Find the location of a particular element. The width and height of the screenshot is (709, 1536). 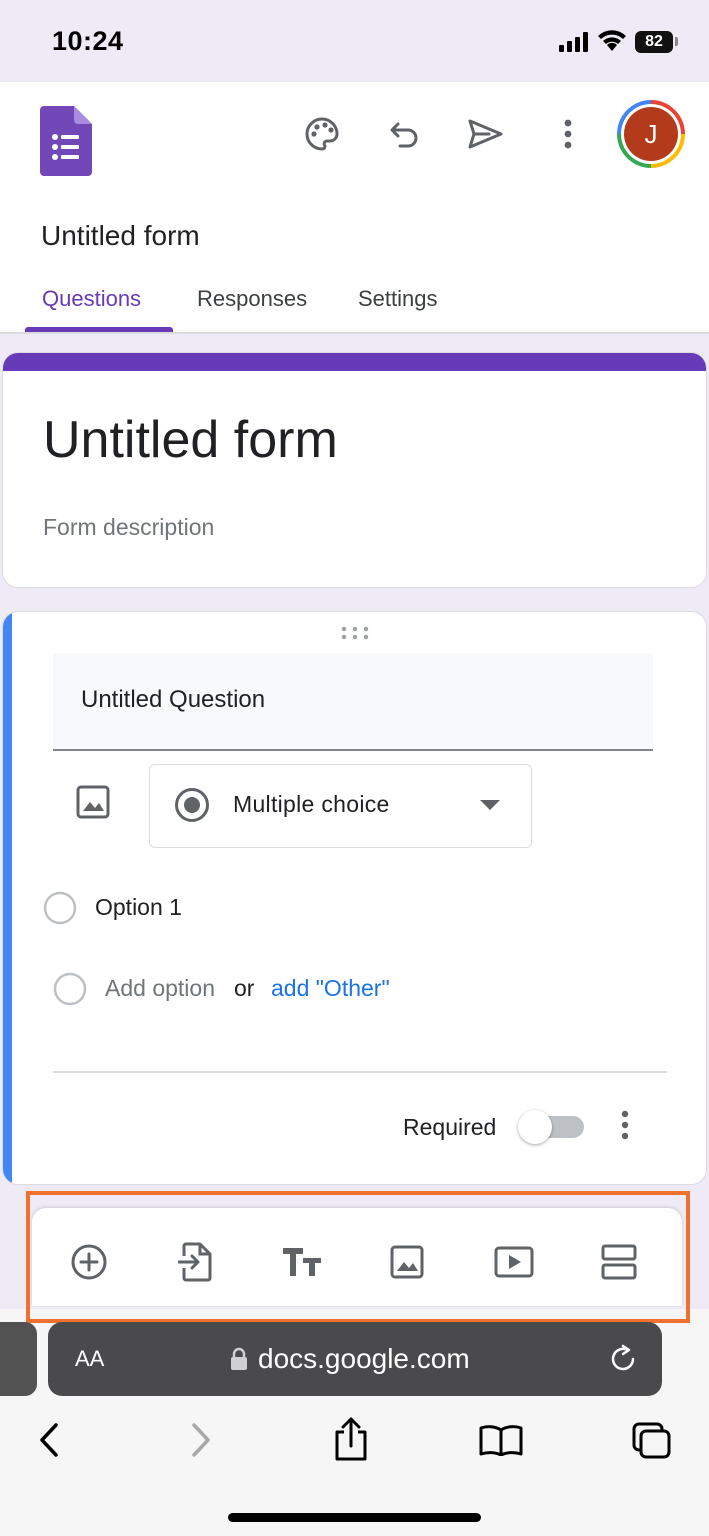

forward-icon is located at coordinates (201, 1440).